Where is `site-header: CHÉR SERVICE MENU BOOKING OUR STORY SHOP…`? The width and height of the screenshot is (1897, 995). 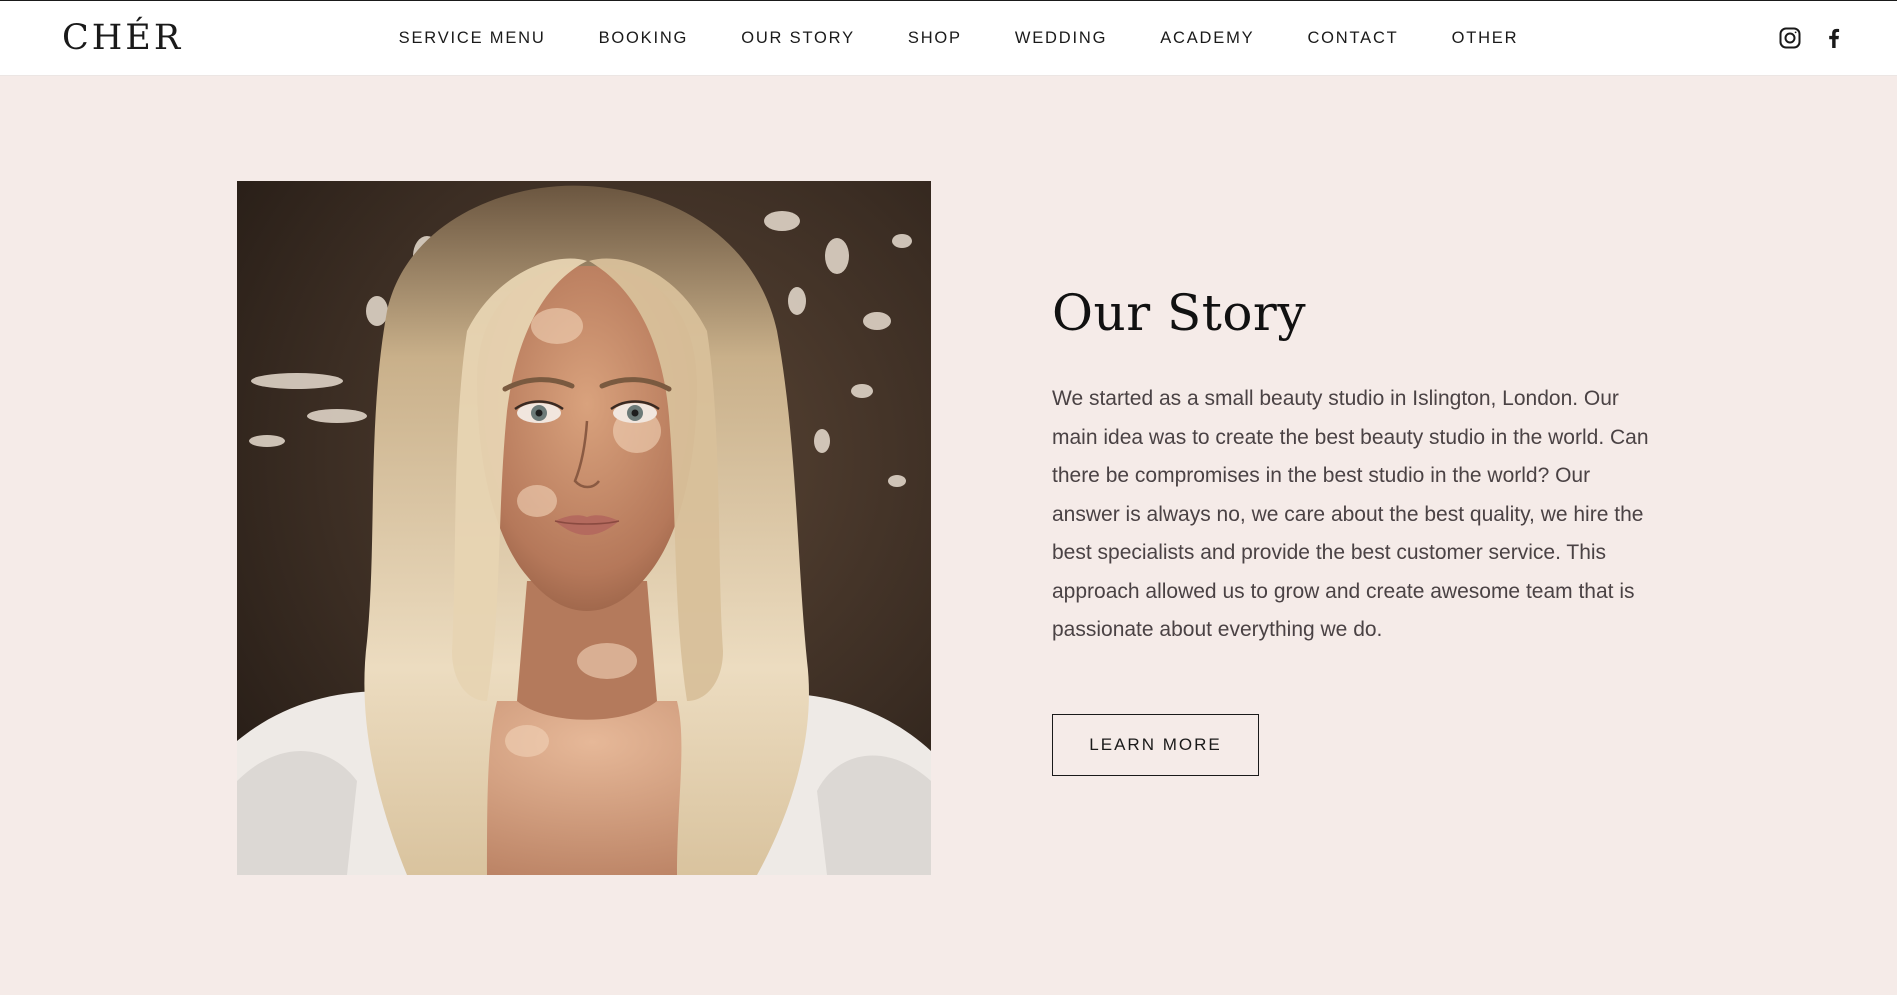 site-header: CHÉR SERVICE MENU BOOKING OUR STORY SHOP… is located at coordinates (948, 38).